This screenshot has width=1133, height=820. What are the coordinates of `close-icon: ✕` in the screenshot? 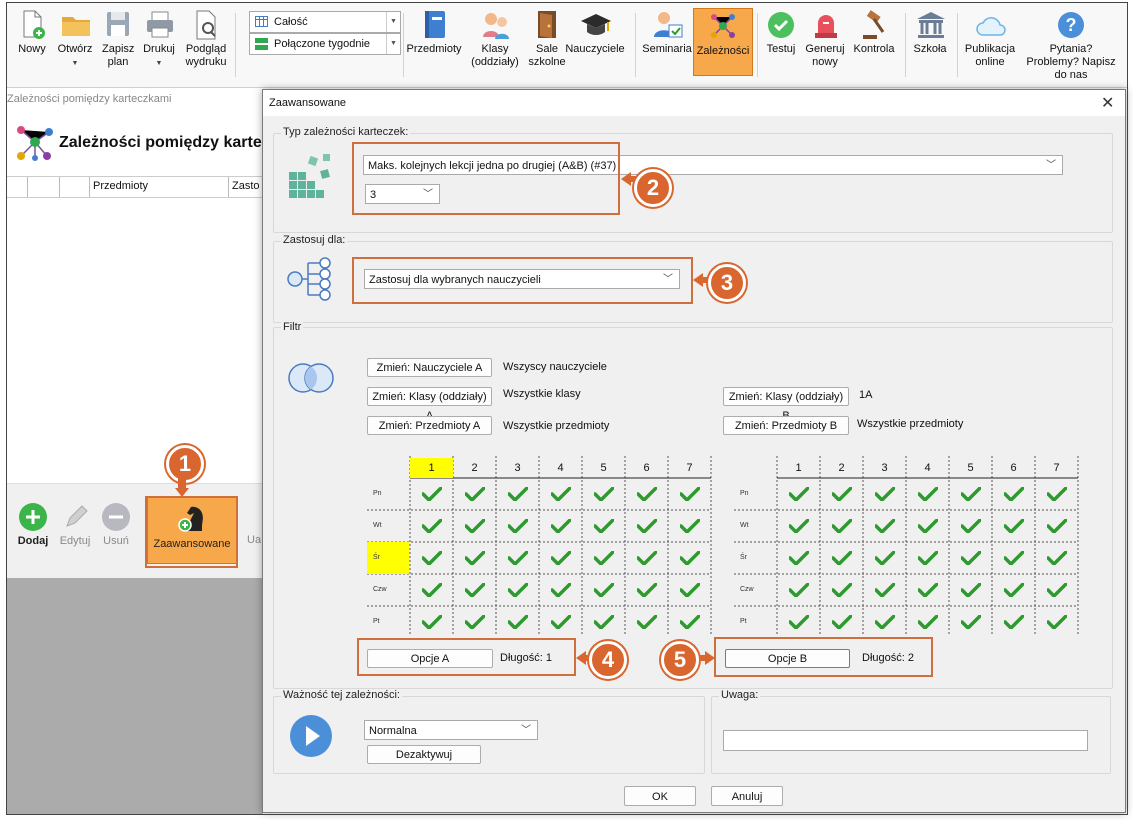 It's located at (1107, 103).